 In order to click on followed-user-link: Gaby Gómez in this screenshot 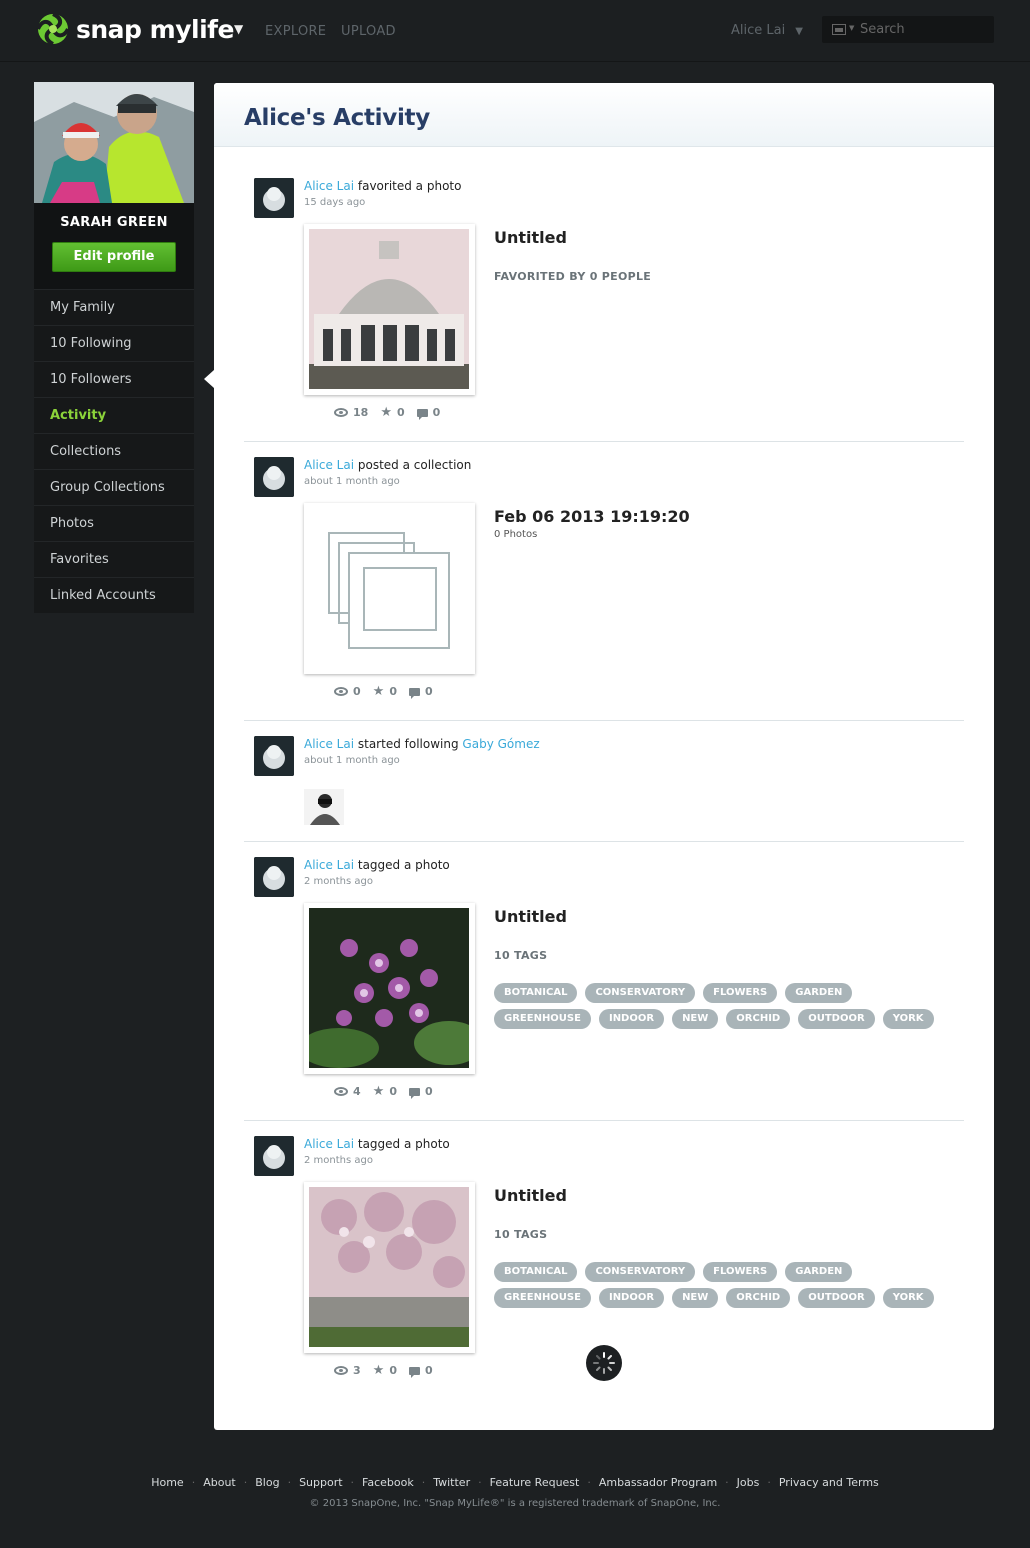, I will do `click(500, 744)`.